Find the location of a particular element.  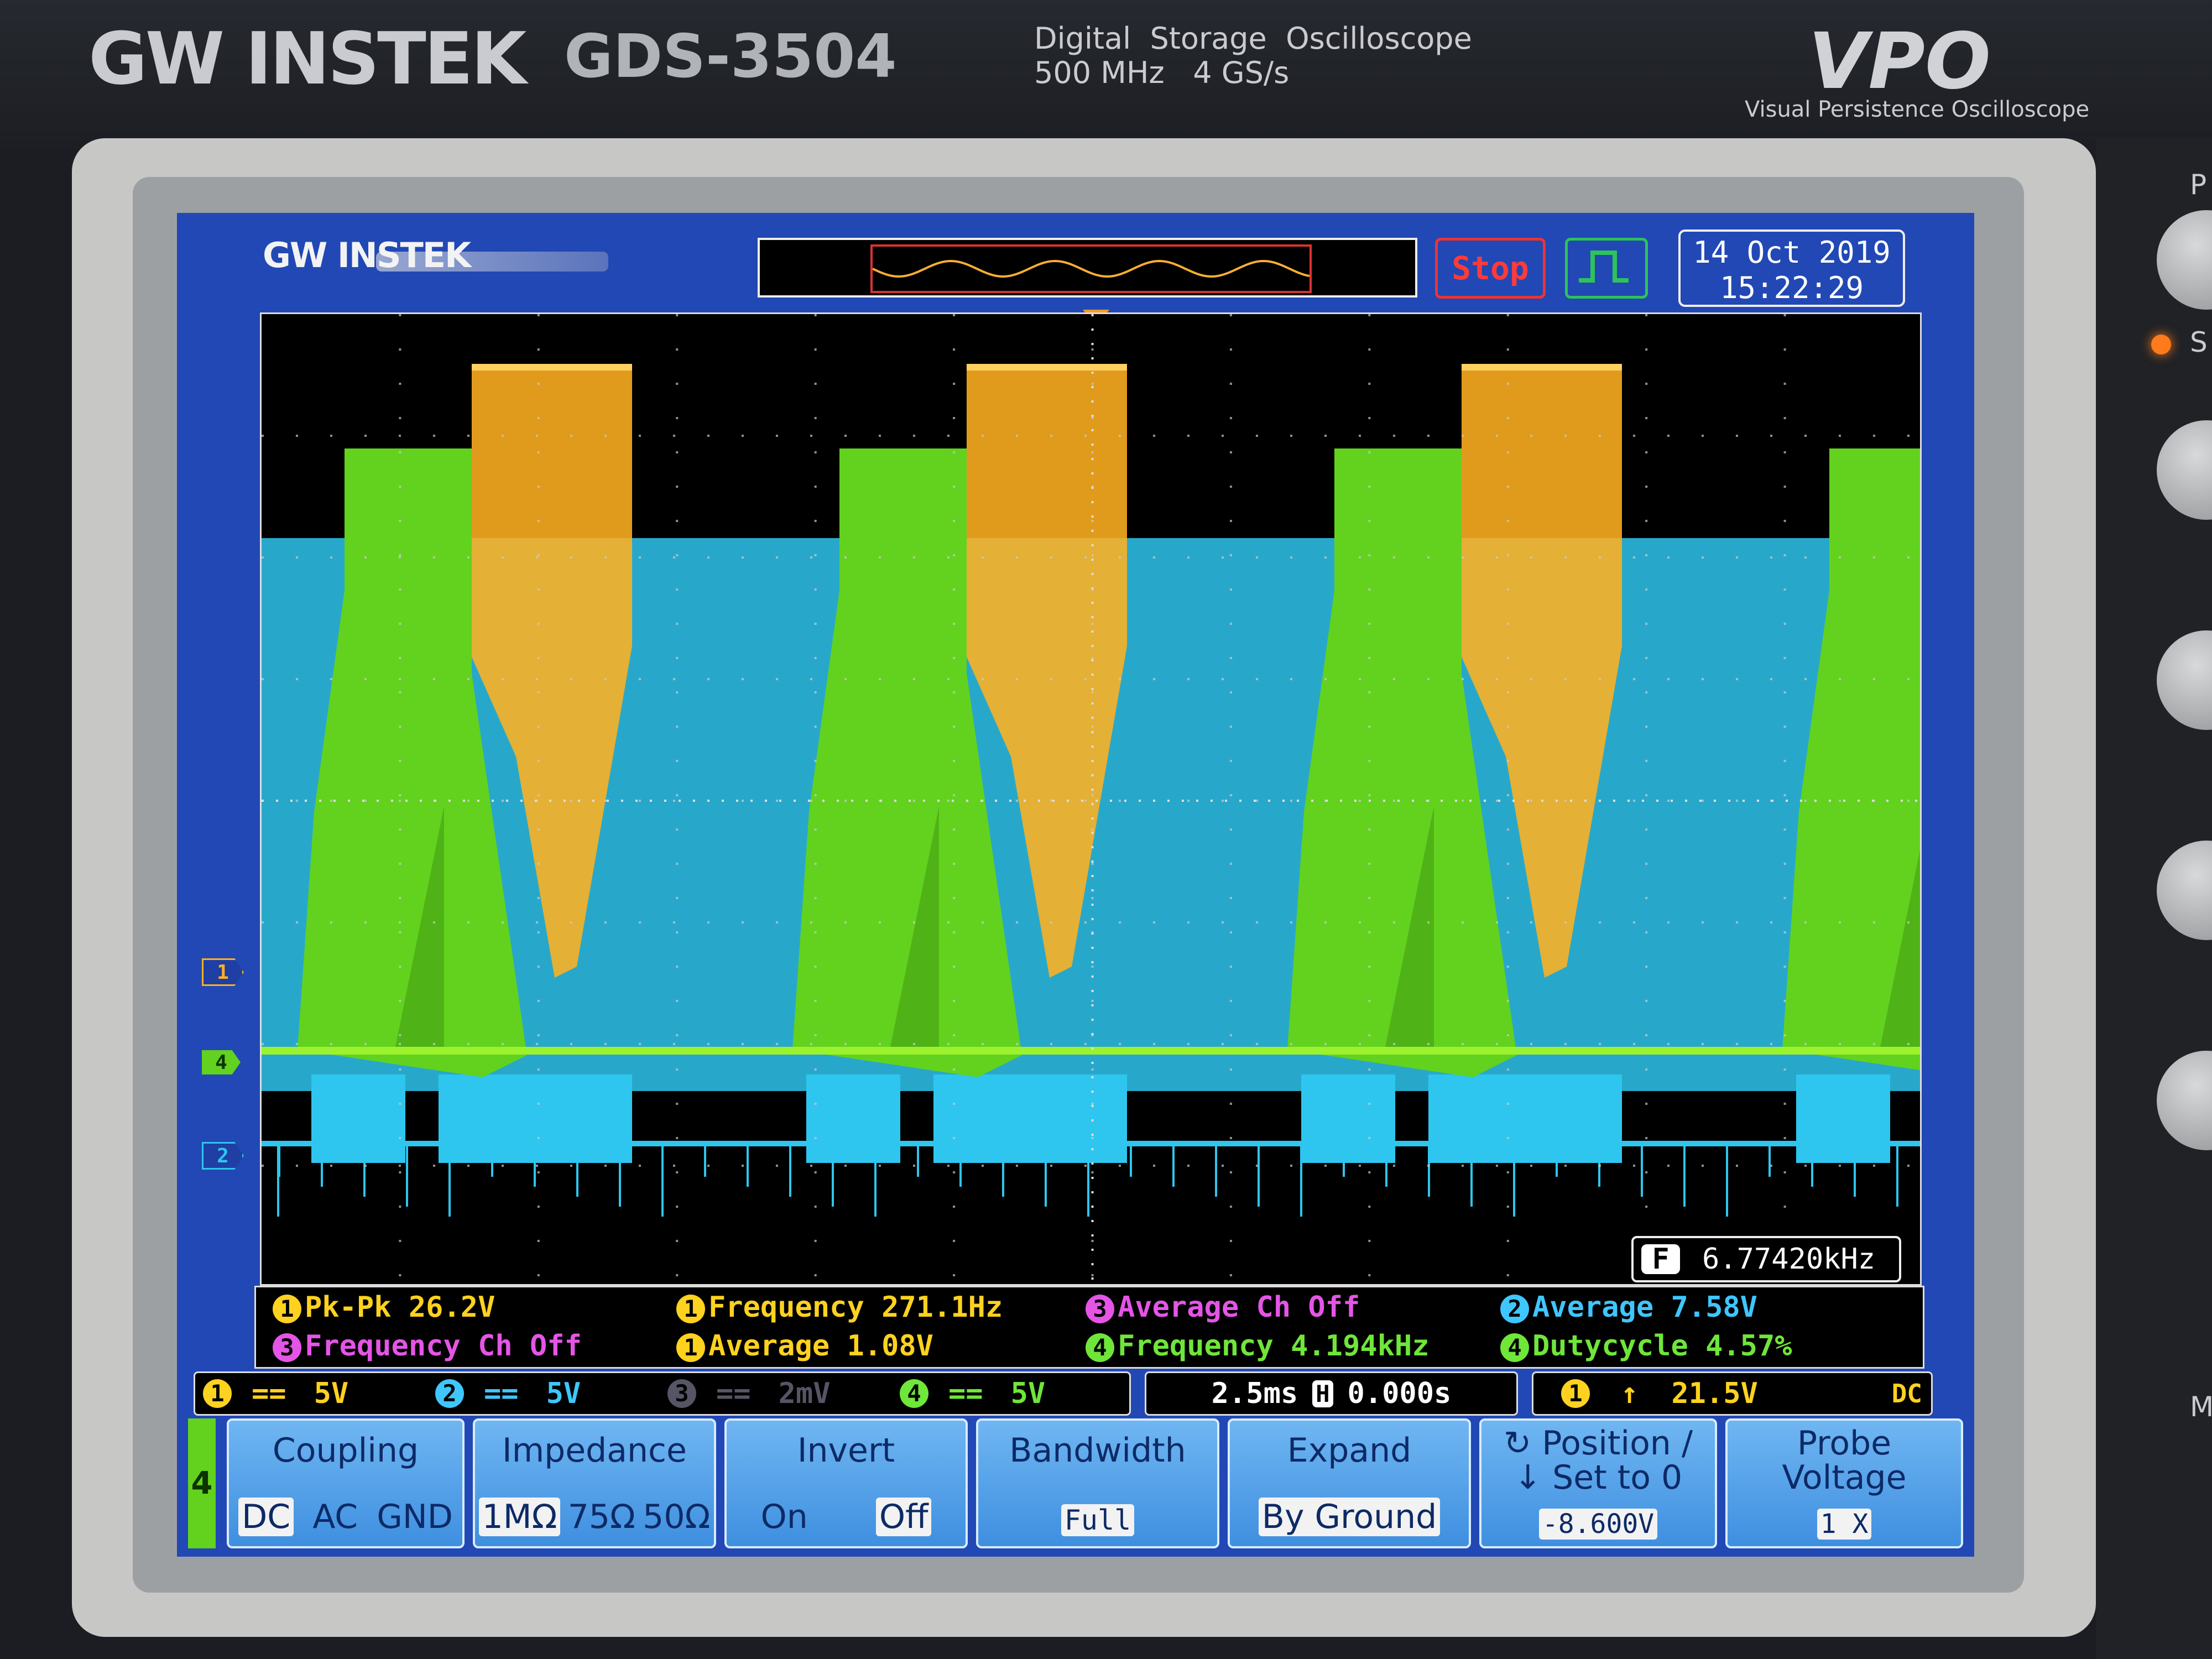

invert-title: Invert is located at coordinates (846, 1451).